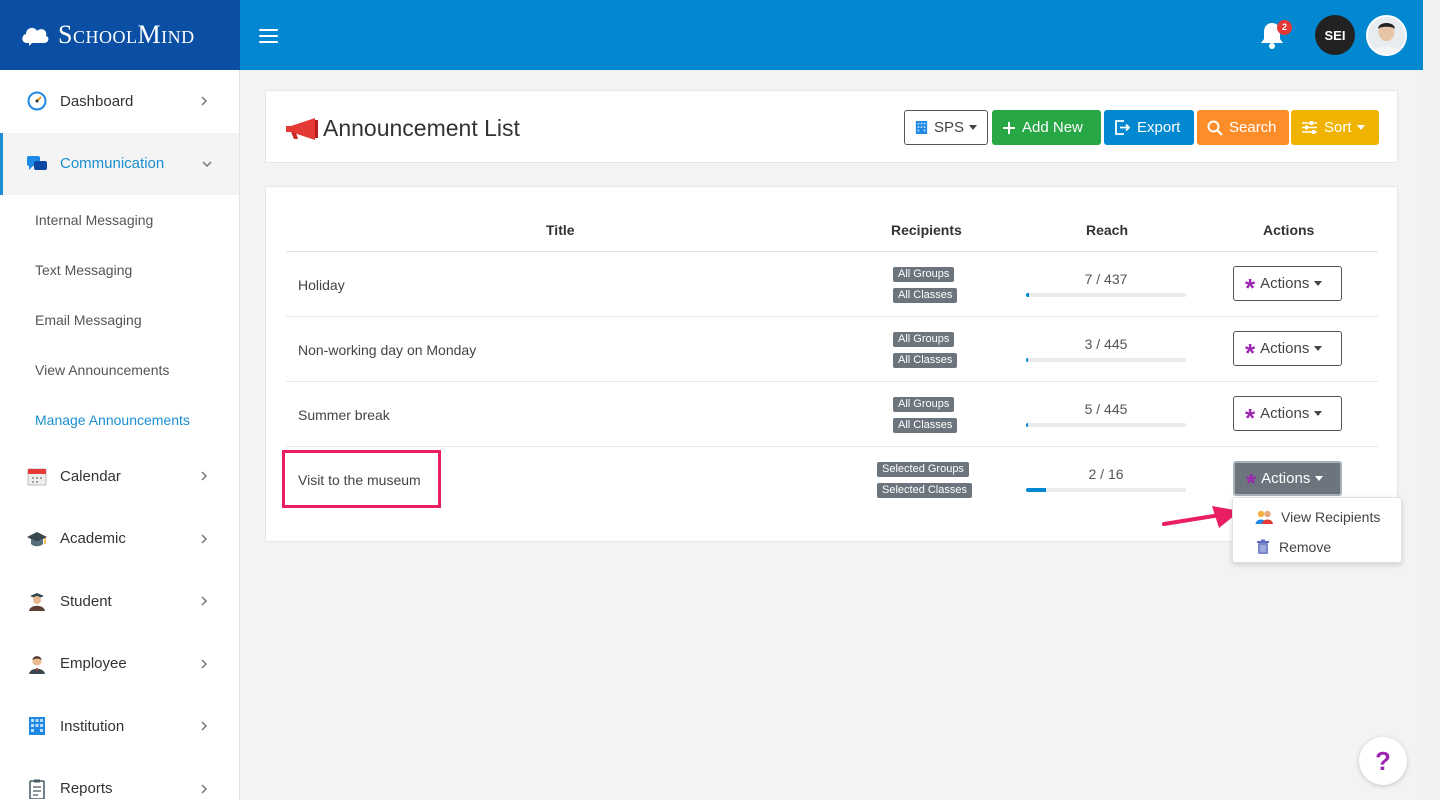  I want to click on recipient-tag: Selected Groups, so click(923, 469).